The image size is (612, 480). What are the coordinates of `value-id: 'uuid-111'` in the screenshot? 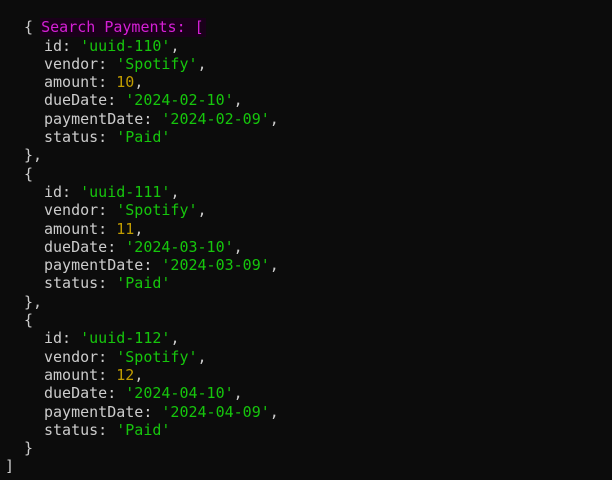 It's located at (125, 191).